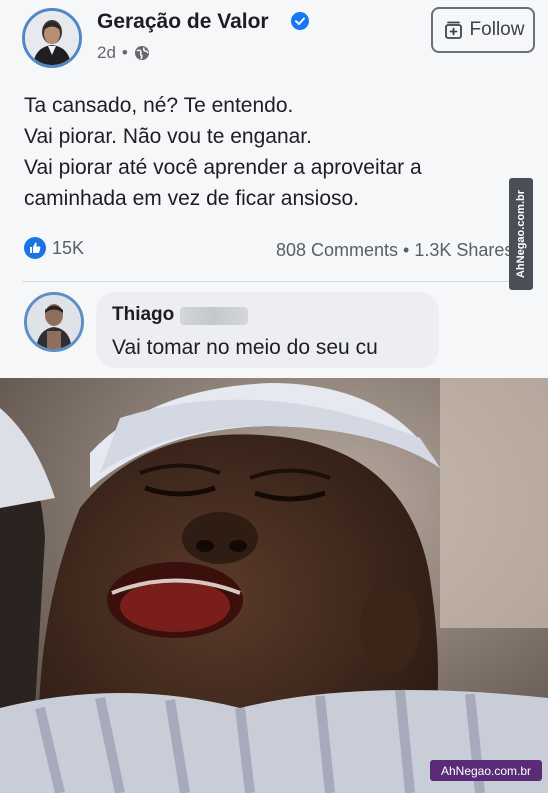 The width and height of the screenshot is (548, 793). I want to click on comment-author: Thiago, so click(143, 315).